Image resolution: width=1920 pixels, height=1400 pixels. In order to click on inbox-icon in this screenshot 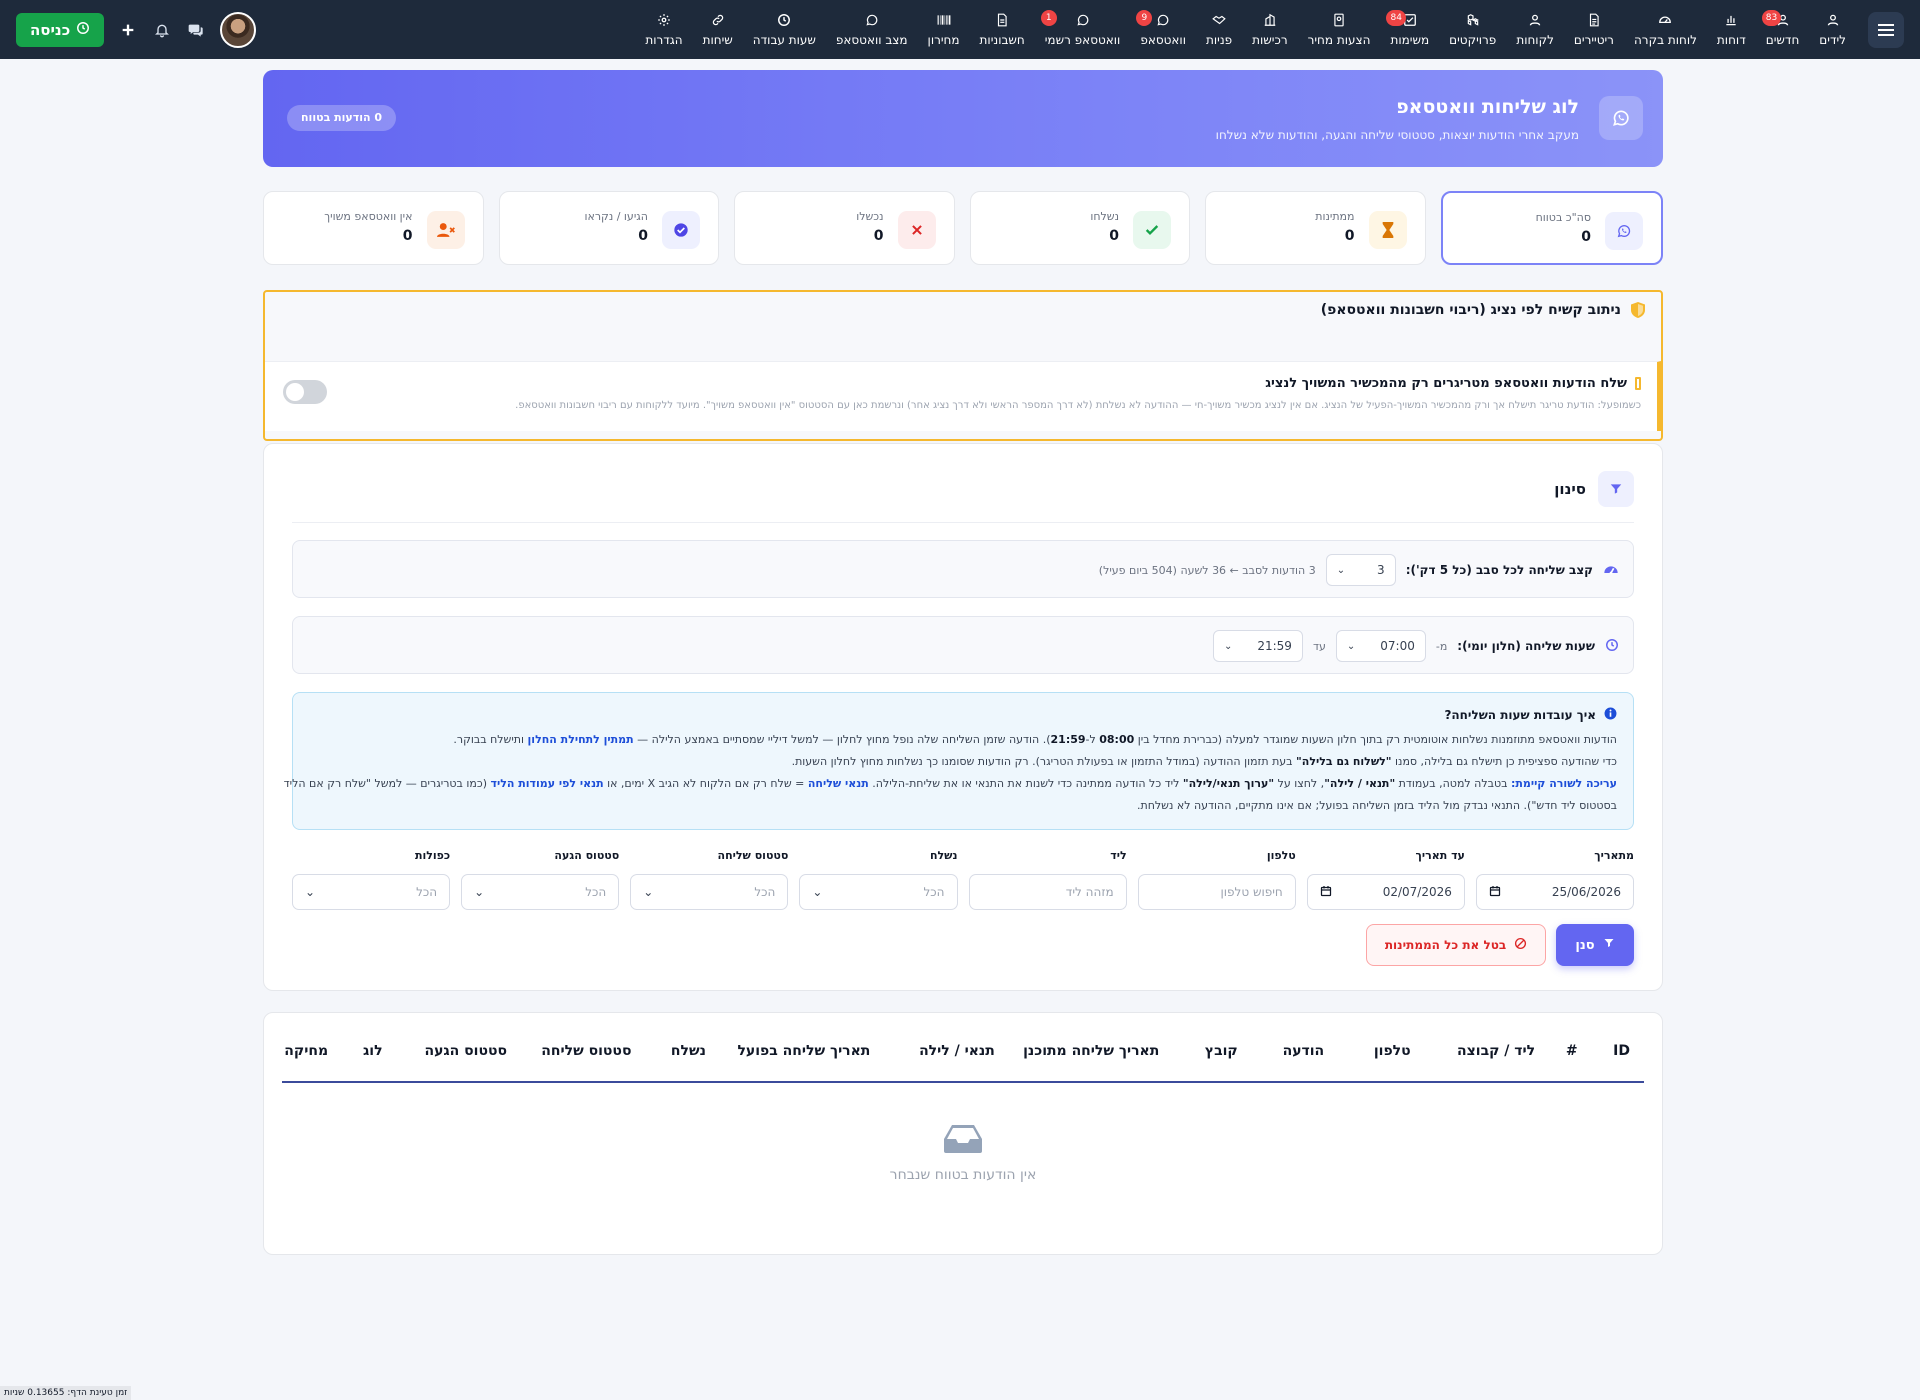, I will do `click(963, 1140)`.